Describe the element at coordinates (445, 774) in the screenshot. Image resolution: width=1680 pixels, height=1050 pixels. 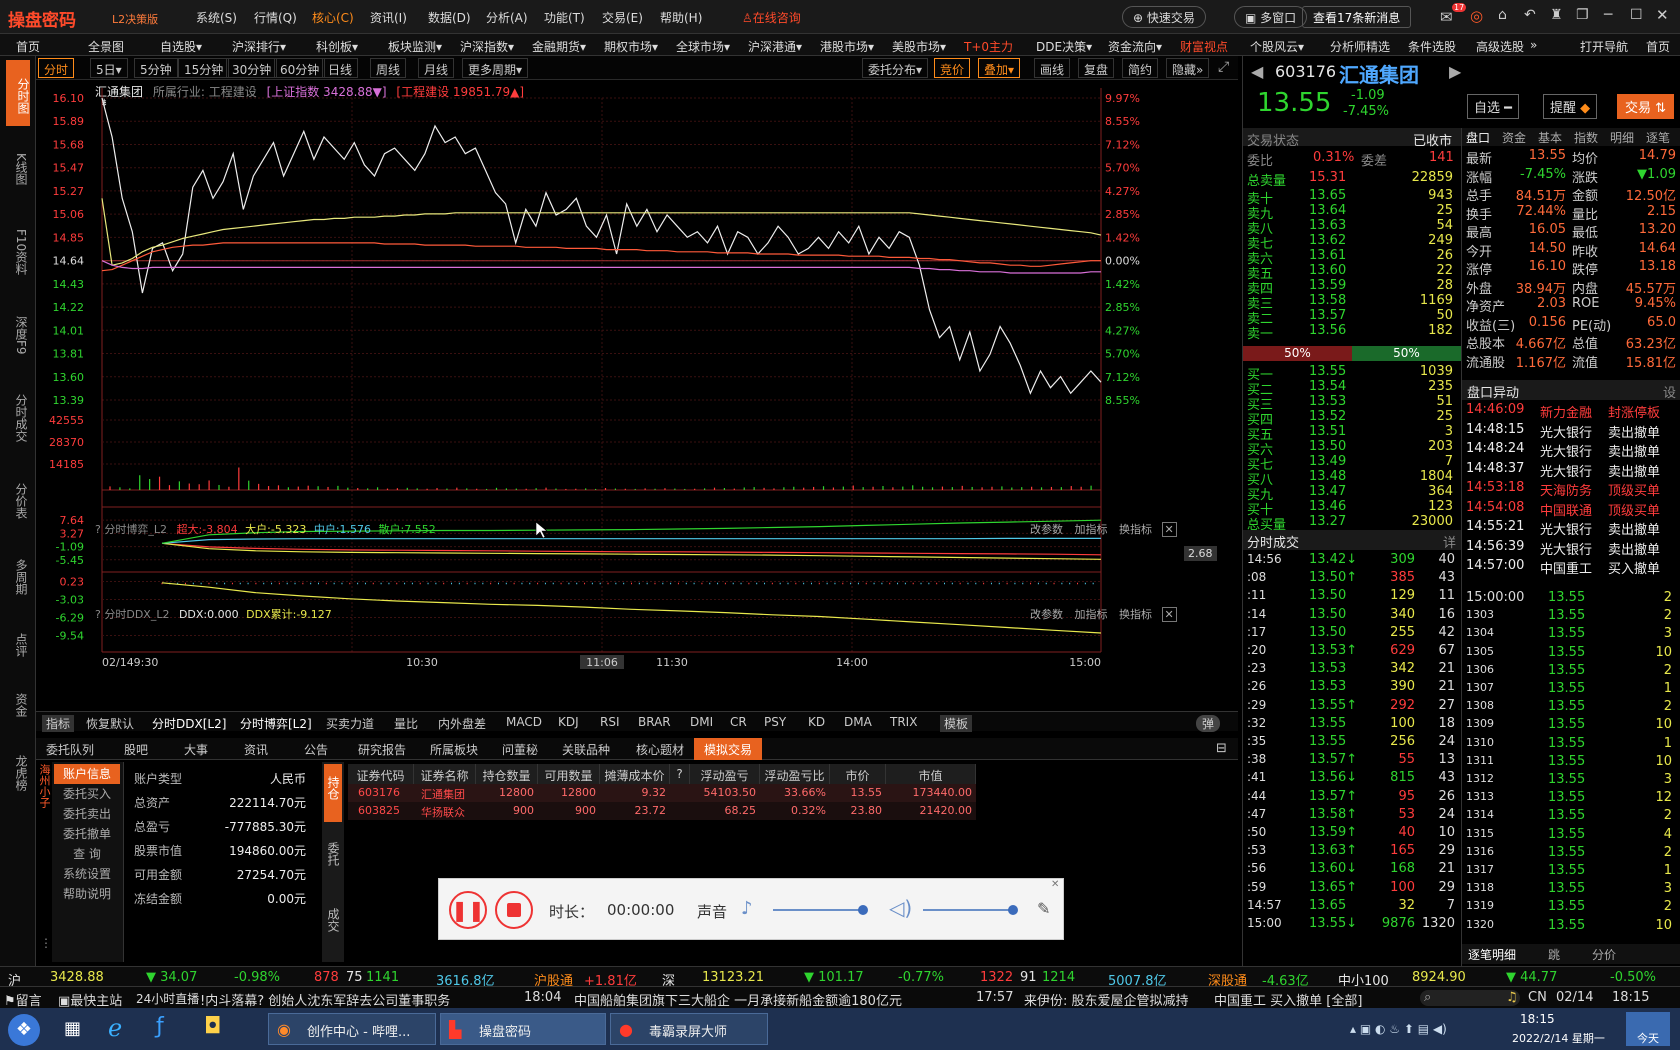
I see `holdings-header: 证券名称` at that location.